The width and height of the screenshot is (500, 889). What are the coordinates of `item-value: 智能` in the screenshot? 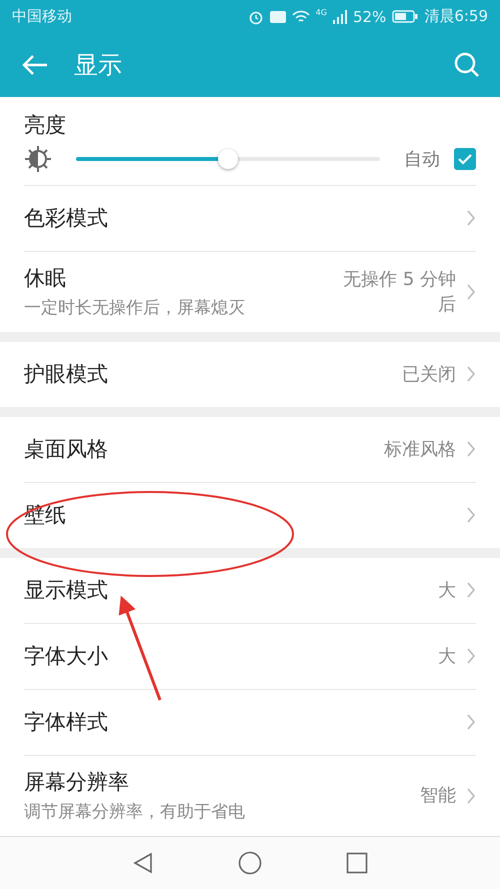 It's located at (438, 796).